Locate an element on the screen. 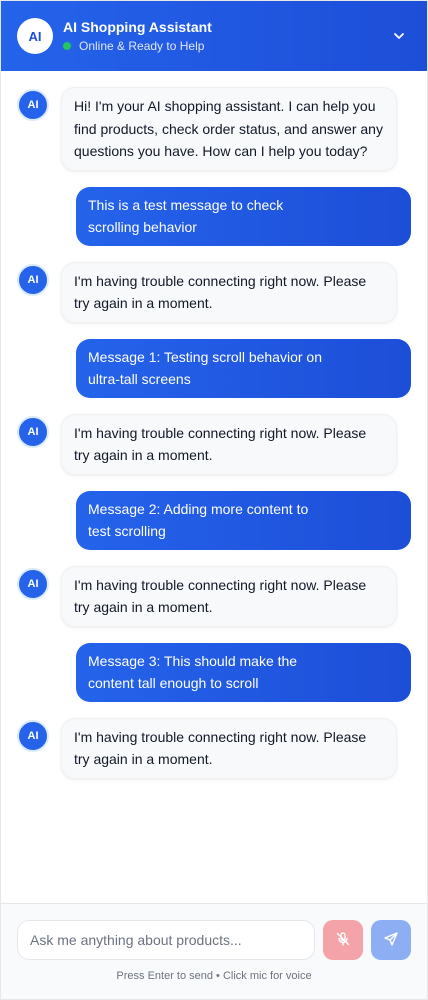 This screenshot has width=428, height=1000. status-text: Online & Ready to Help is located at coordinates (142, 46).